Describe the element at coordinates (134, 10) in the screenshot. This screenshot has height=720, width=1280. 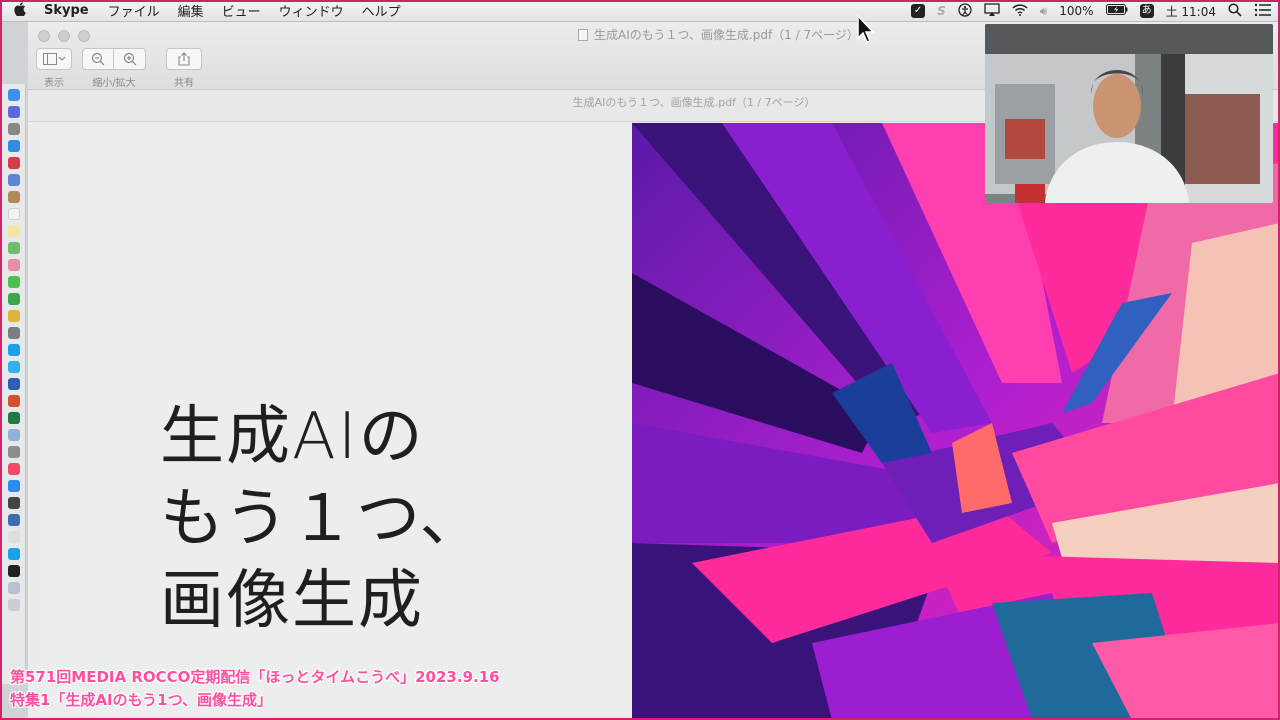
I see `menu-file: ファイル` at that location.